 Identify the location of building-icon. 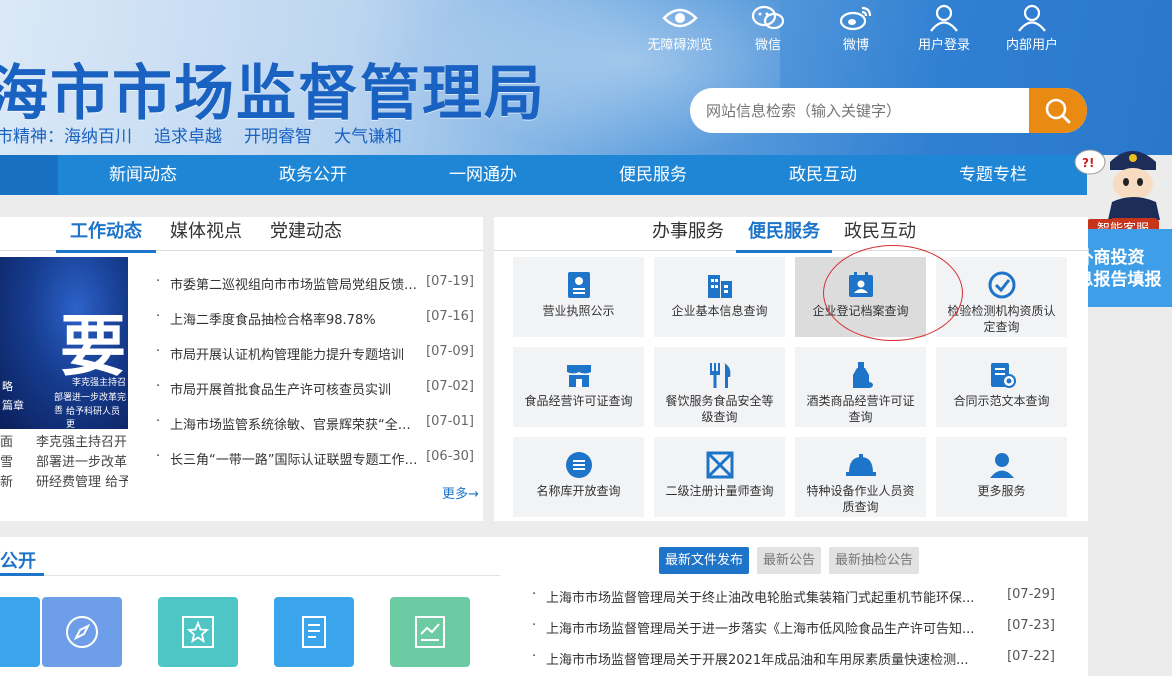
(719, 286).